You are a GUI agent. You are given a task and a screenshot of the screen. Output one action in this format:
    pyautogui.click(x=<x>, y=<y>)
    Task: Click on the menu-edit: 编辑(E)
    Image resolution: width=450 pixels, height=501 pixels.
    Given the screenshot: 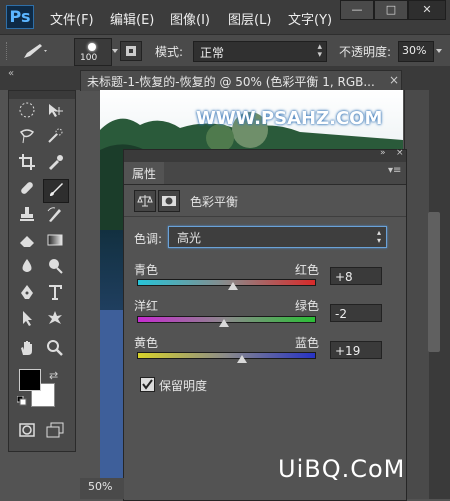 What is the action you would take?
    pyautogui.click(x=132, y=18)
    